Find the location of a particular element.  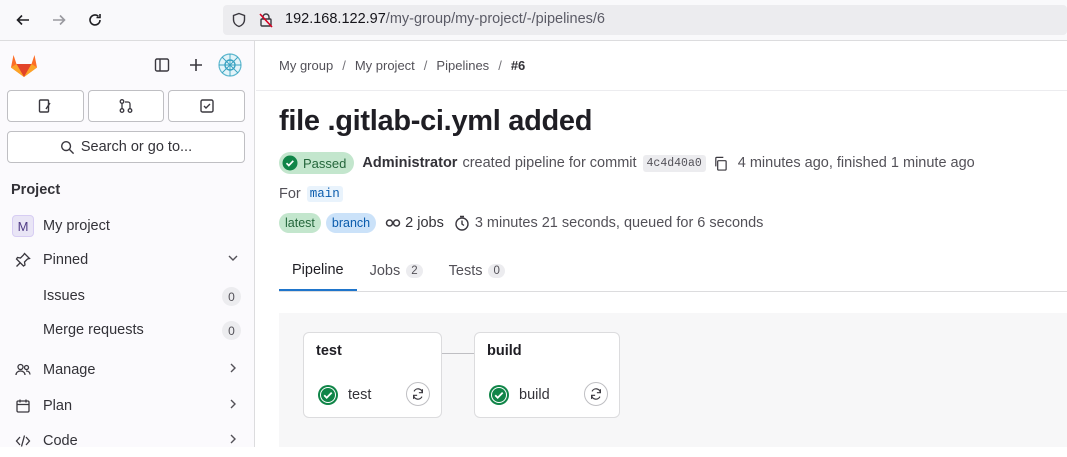

pipeline-icon is located at coordinates (393, 223).